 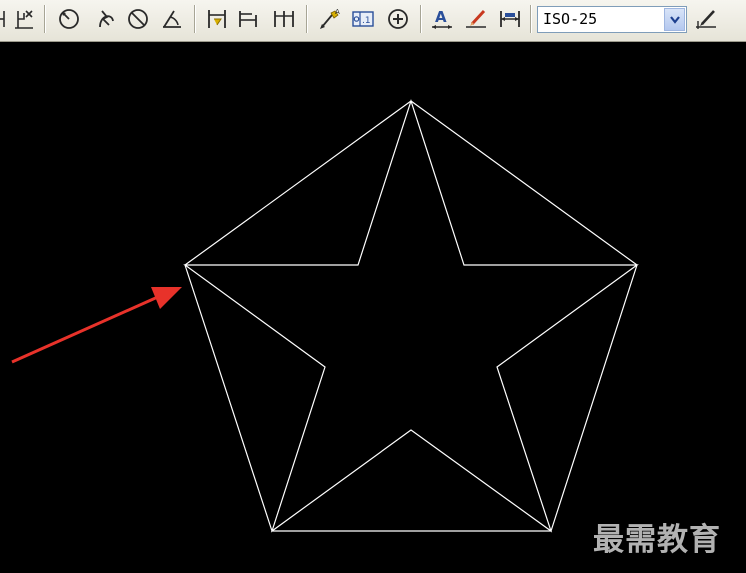 What do you see at coordinates (366, 21) in the screenshot?
I see `svg-text: .1` at bounding box center [366, 21].